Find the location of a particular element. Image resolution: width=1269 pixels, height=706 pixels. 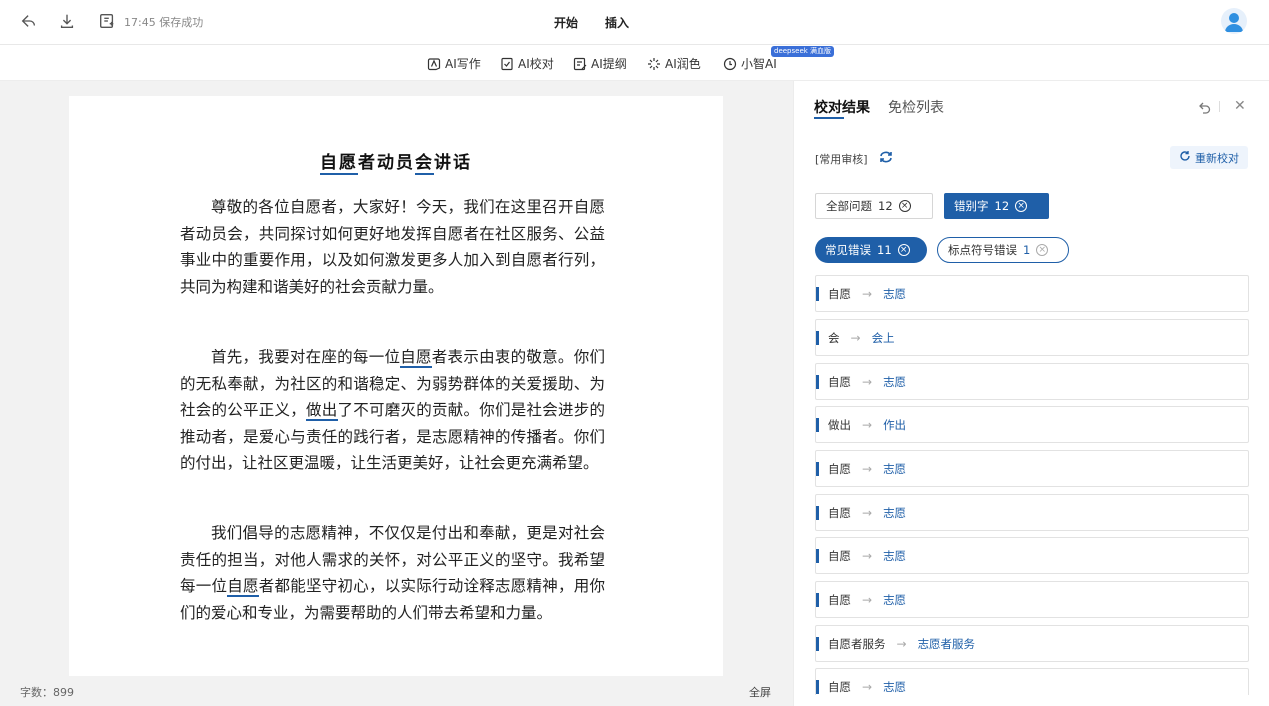

filter-punctuation-errors: 标点符号错误 1 × is located at coordinates (1003, 250).